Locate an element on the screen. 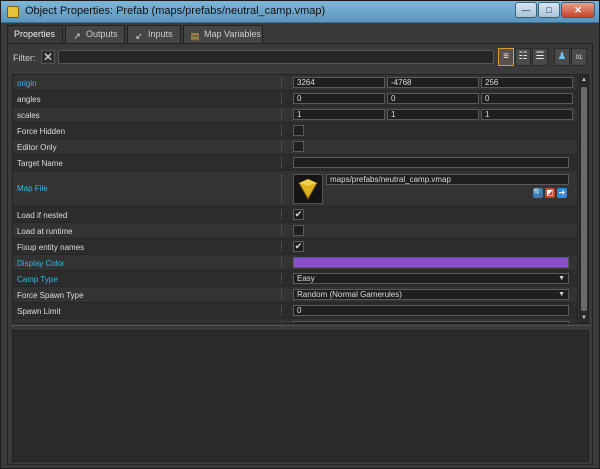 Image resolution: width=600 pixels, height=469 pixels. property-row-target-name: Target Name is located at coordinates (295, 163).